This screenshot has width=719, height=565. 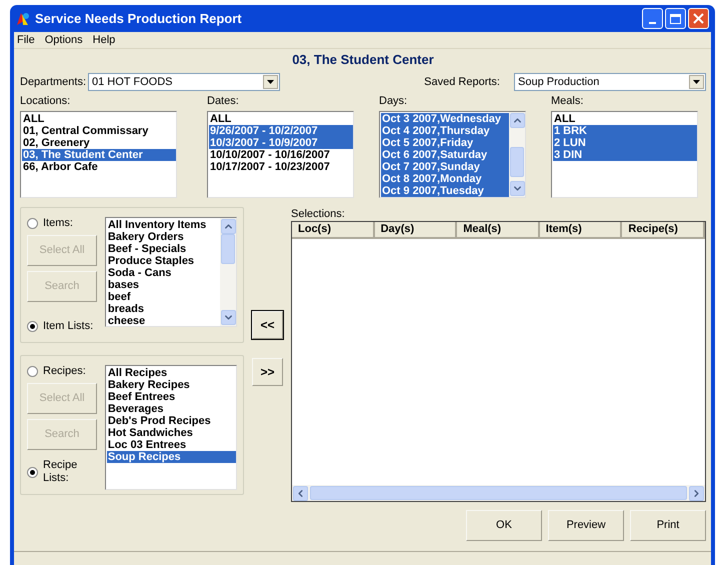 What do you see at coordinates (333, 230) in the screenshot?
I see `column-header: Loc(s)` at bounding box center [333, 230].